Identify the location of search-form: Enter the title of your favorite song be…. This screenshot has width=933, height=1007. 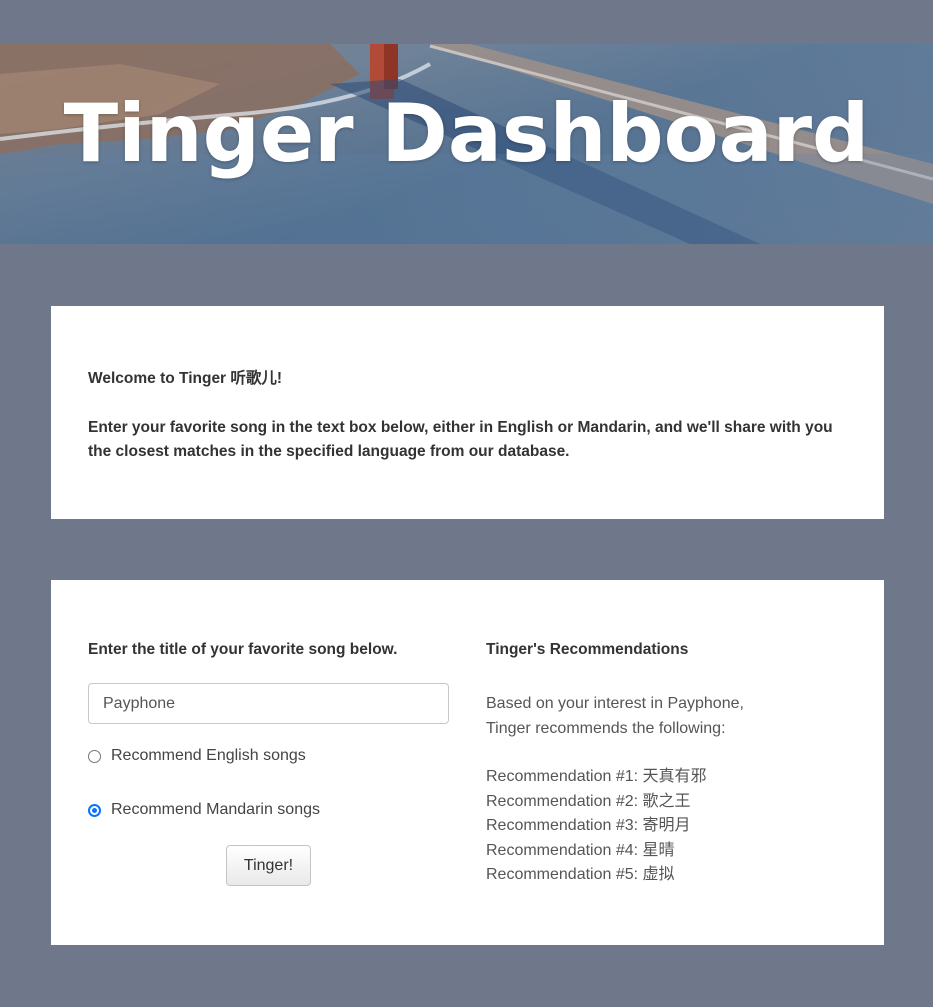
(269, 762).